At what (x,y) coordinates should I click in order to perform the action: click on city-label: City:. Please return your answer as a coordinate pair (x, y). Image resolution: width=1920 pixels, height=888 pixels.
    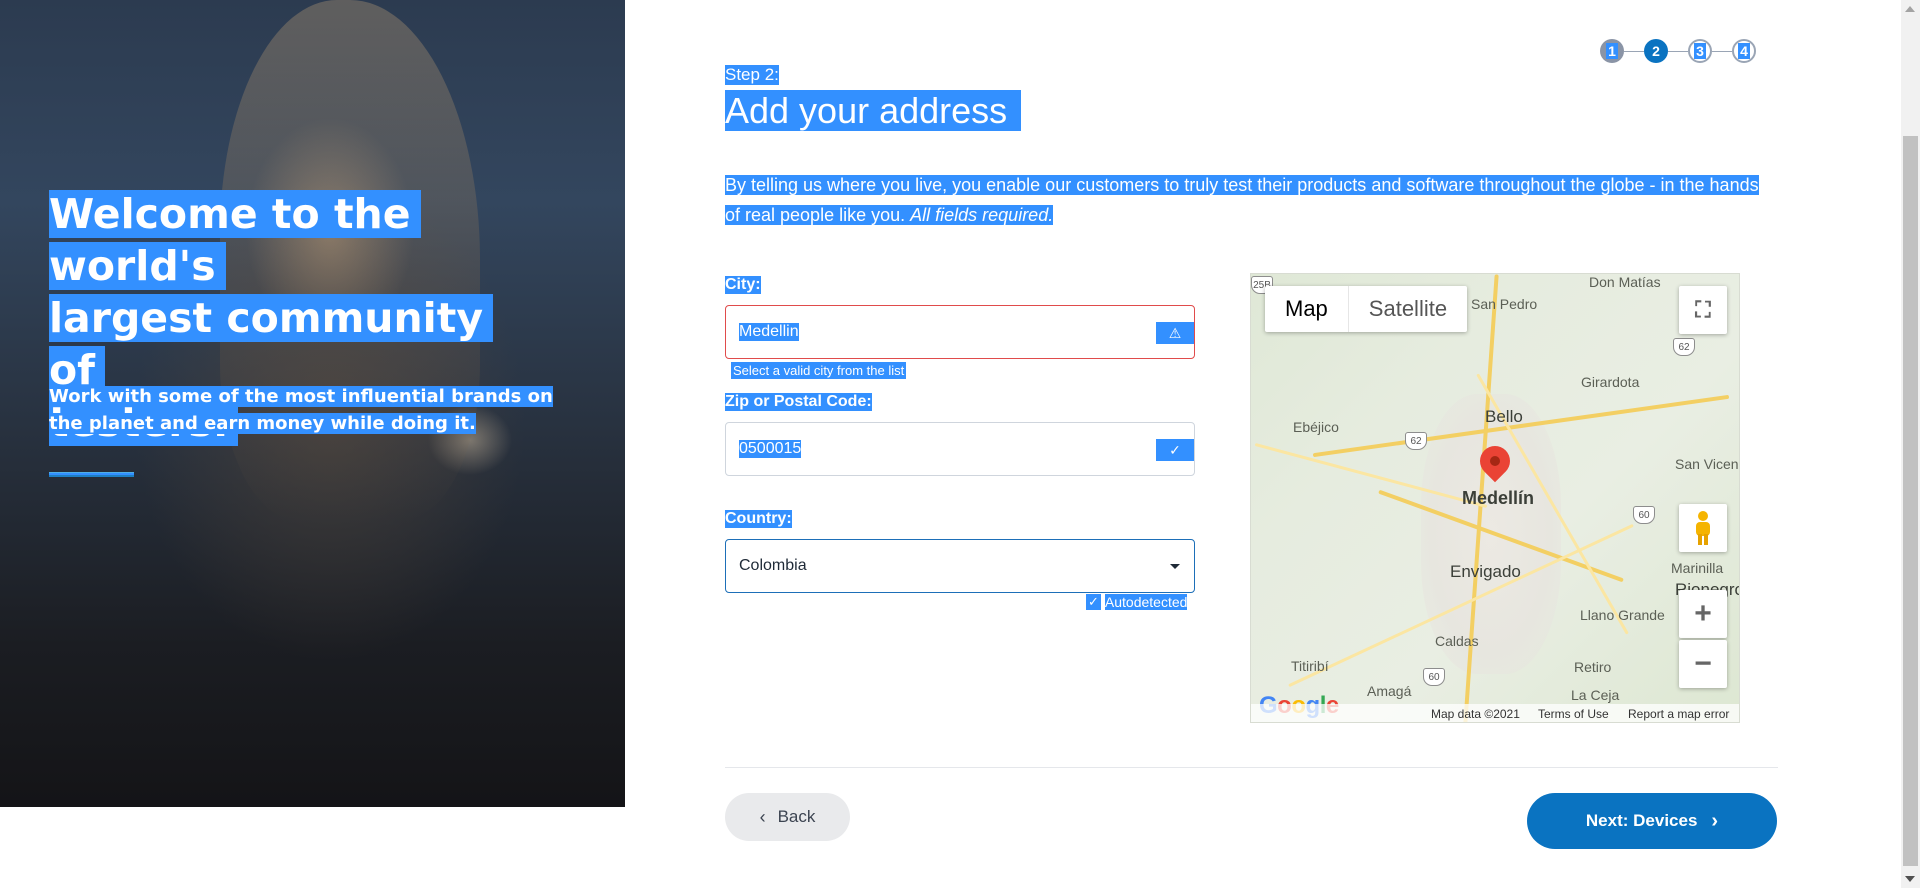
    Looking at the image, I should click on (743, 285).